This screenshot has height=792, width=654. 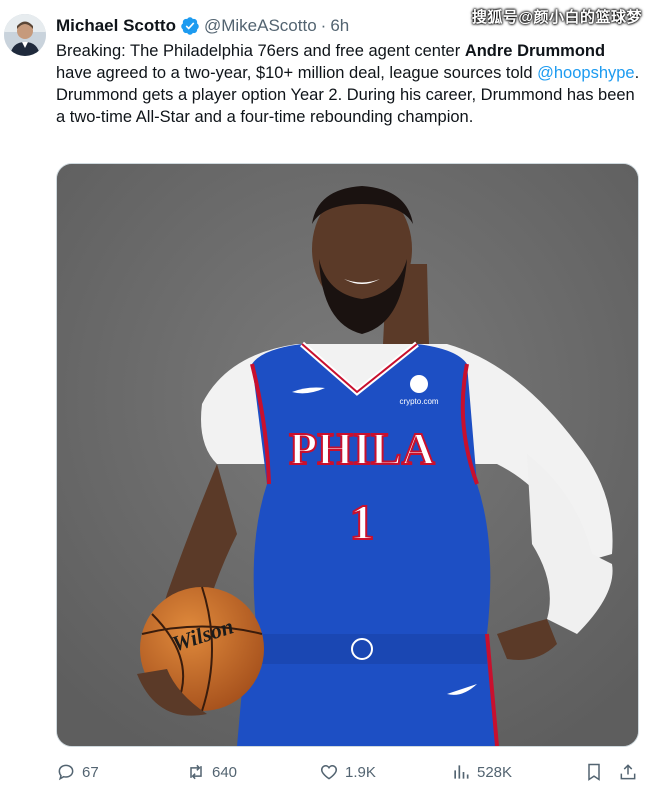 What do you see at coordinates (90, 772) in the screenshot?
I see `reply-count: 67` at bounding box center [90, 772].